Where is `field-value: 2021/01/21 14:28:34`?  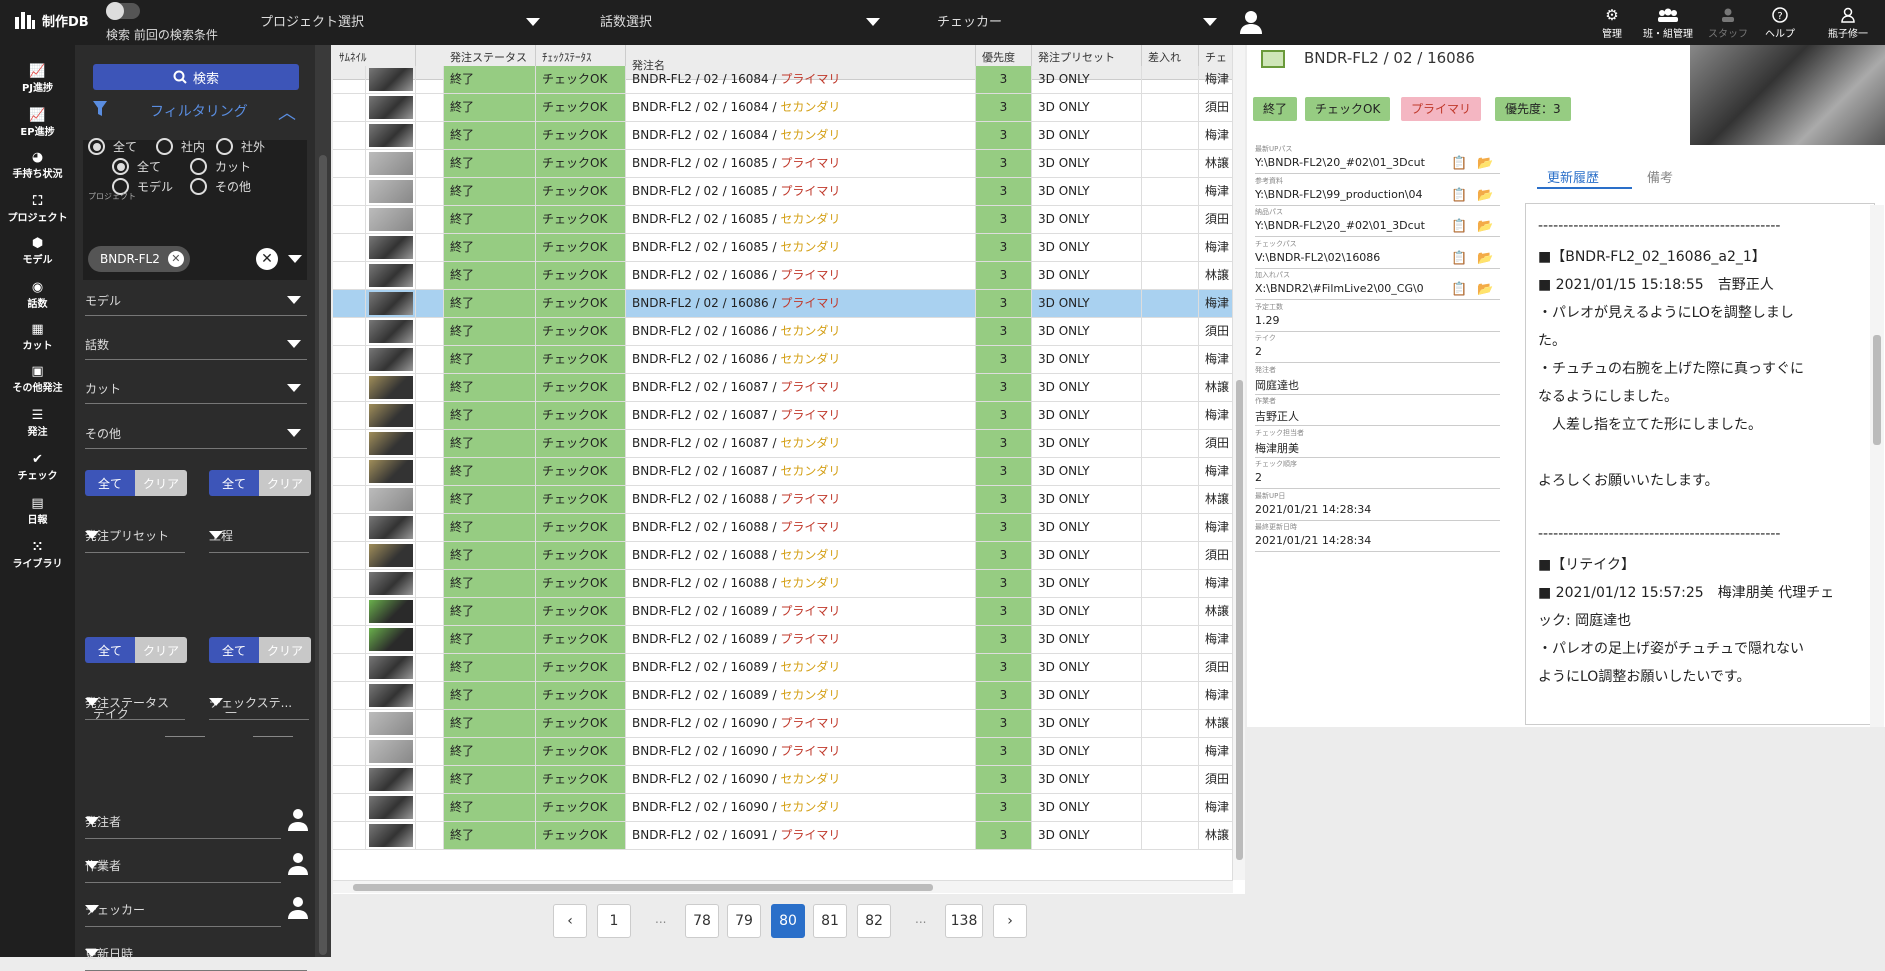 field-value: 2021/01/21 14:28:34 is located at coordinates (1350, 540).